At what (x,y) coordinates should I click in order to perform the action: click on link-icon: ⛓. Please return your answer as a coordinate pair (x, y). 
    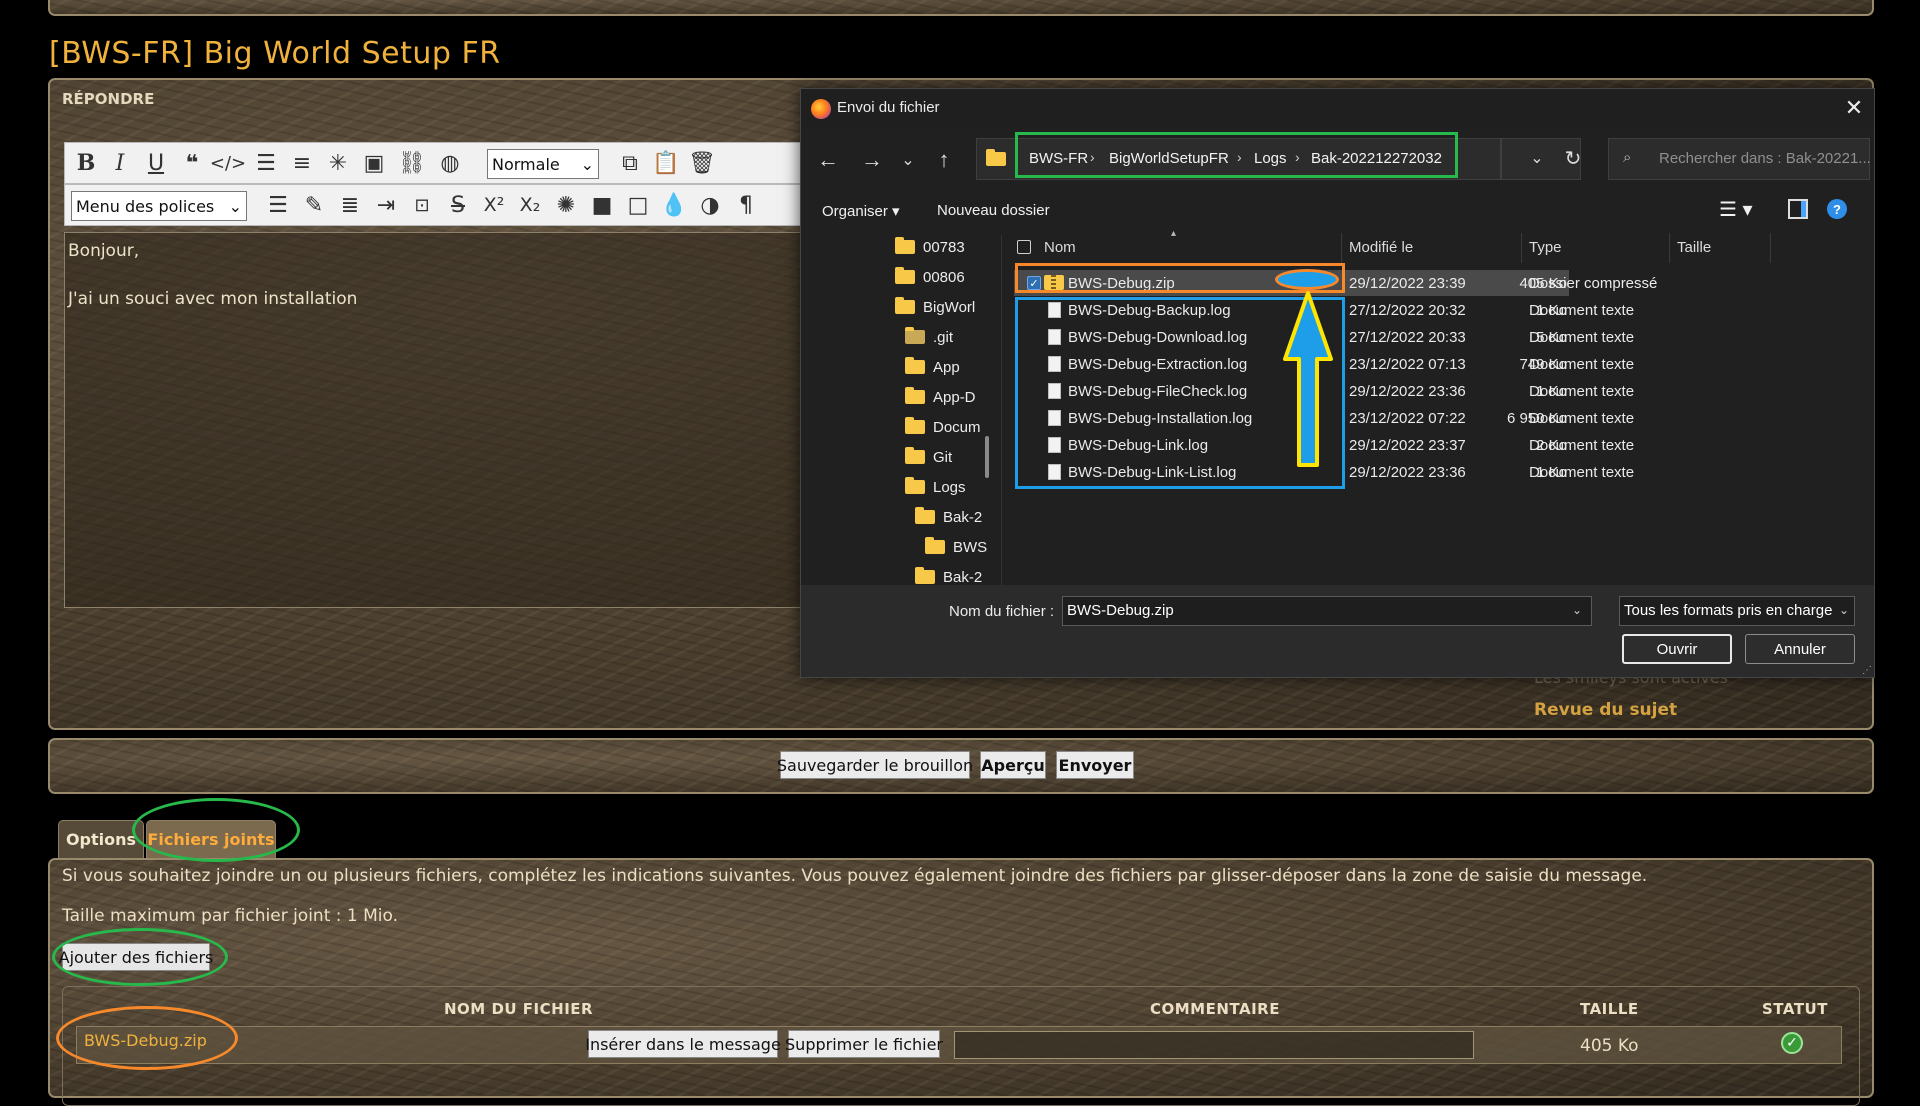
    Looking at the image, I should click on (412, 163).